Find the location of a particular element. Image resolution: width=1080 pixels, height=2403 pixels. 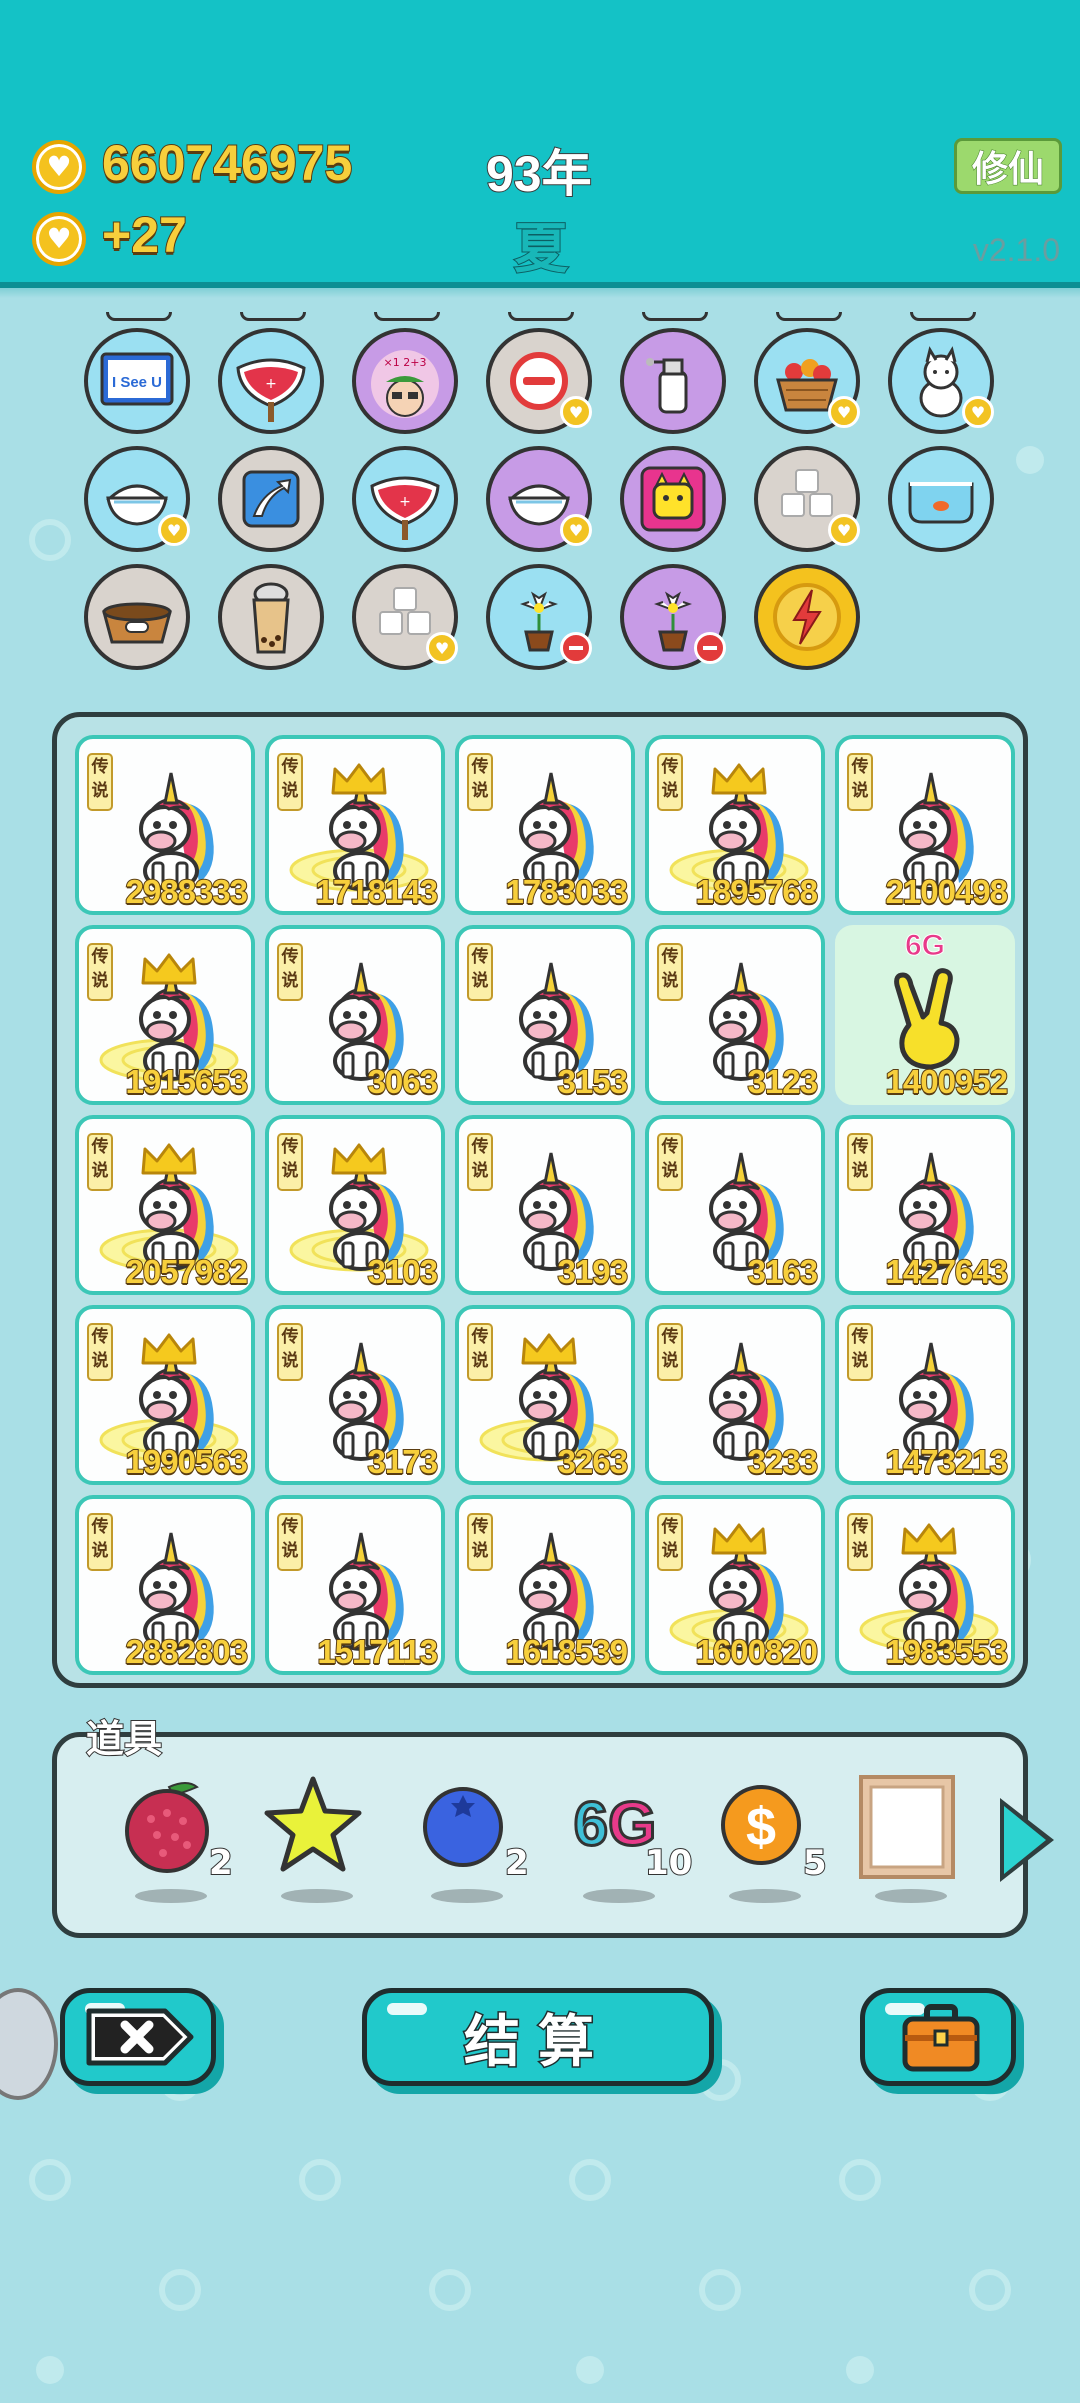

cell-value: 3103 is located at coordinates (403, 1271).